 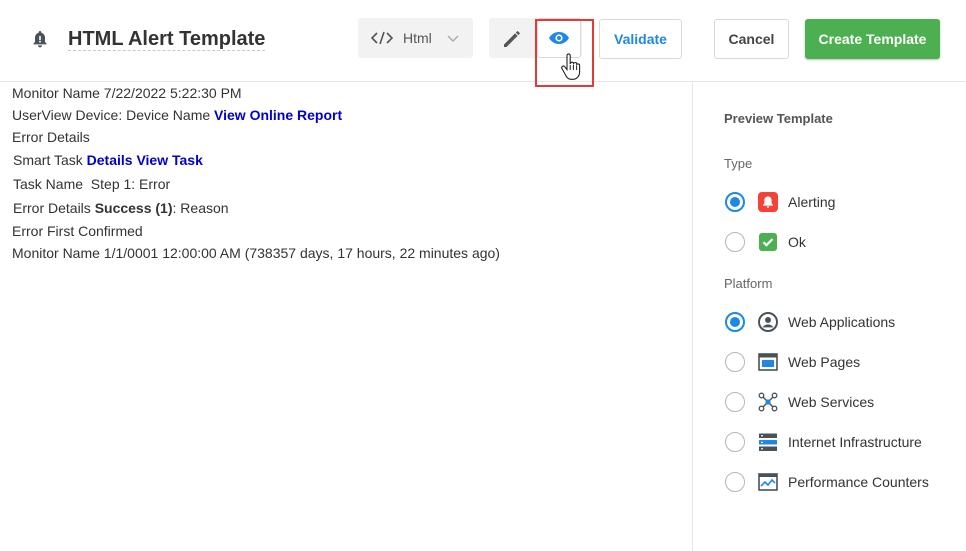 What do you see at coordinates (50, 160) in the screenshot?
I see `preview-line-text: Smart Task` at bounding box center [50, 160].